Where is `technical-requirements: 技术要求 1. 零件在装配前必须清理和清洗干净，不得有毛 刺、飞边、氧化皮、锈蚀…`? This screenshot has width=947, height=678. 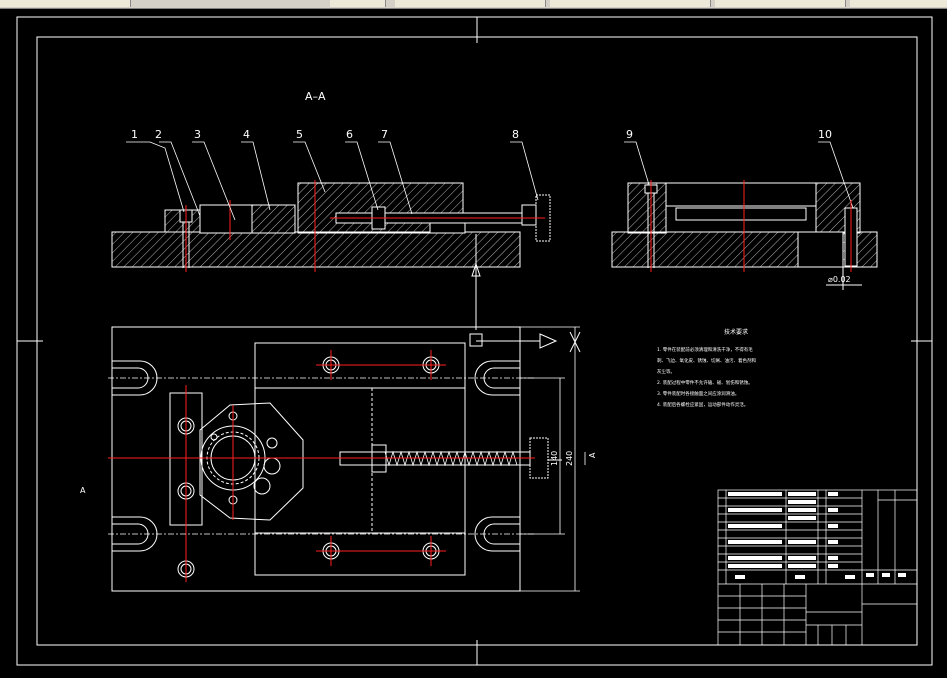 technical-requirements: 技术要求 1. 零件在装配前必须清理和清洗干净，不得有毛 刺、飞边、氧化皮、锈蚀… is located at coordinates (706, 368).